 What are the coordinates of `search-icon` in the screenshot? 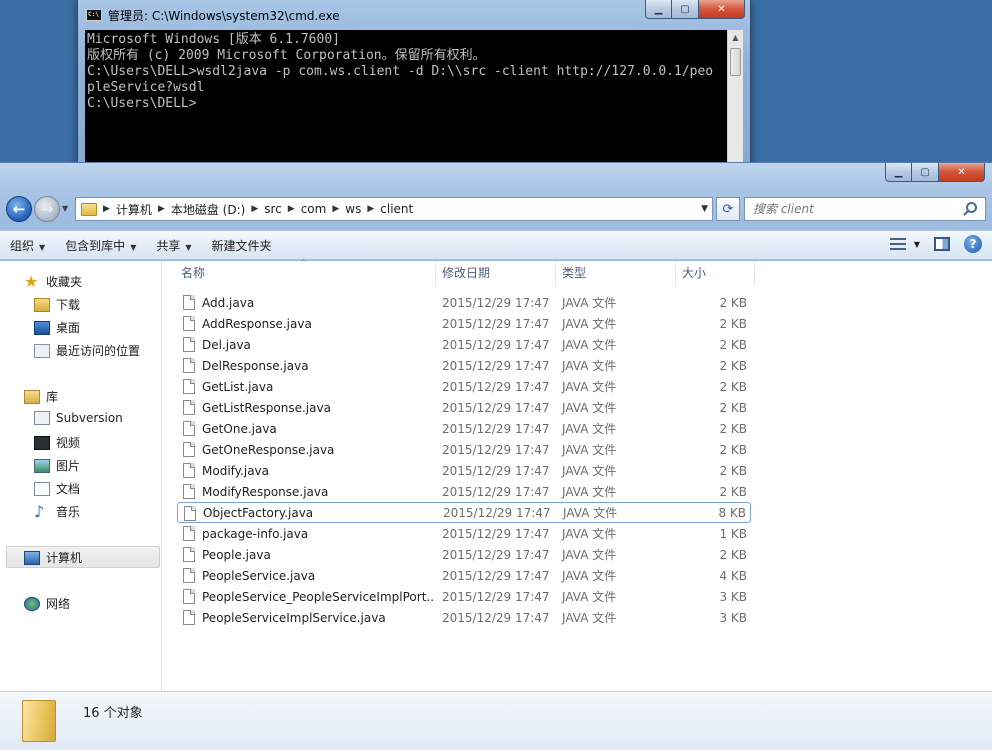 It's located at (971, 207).